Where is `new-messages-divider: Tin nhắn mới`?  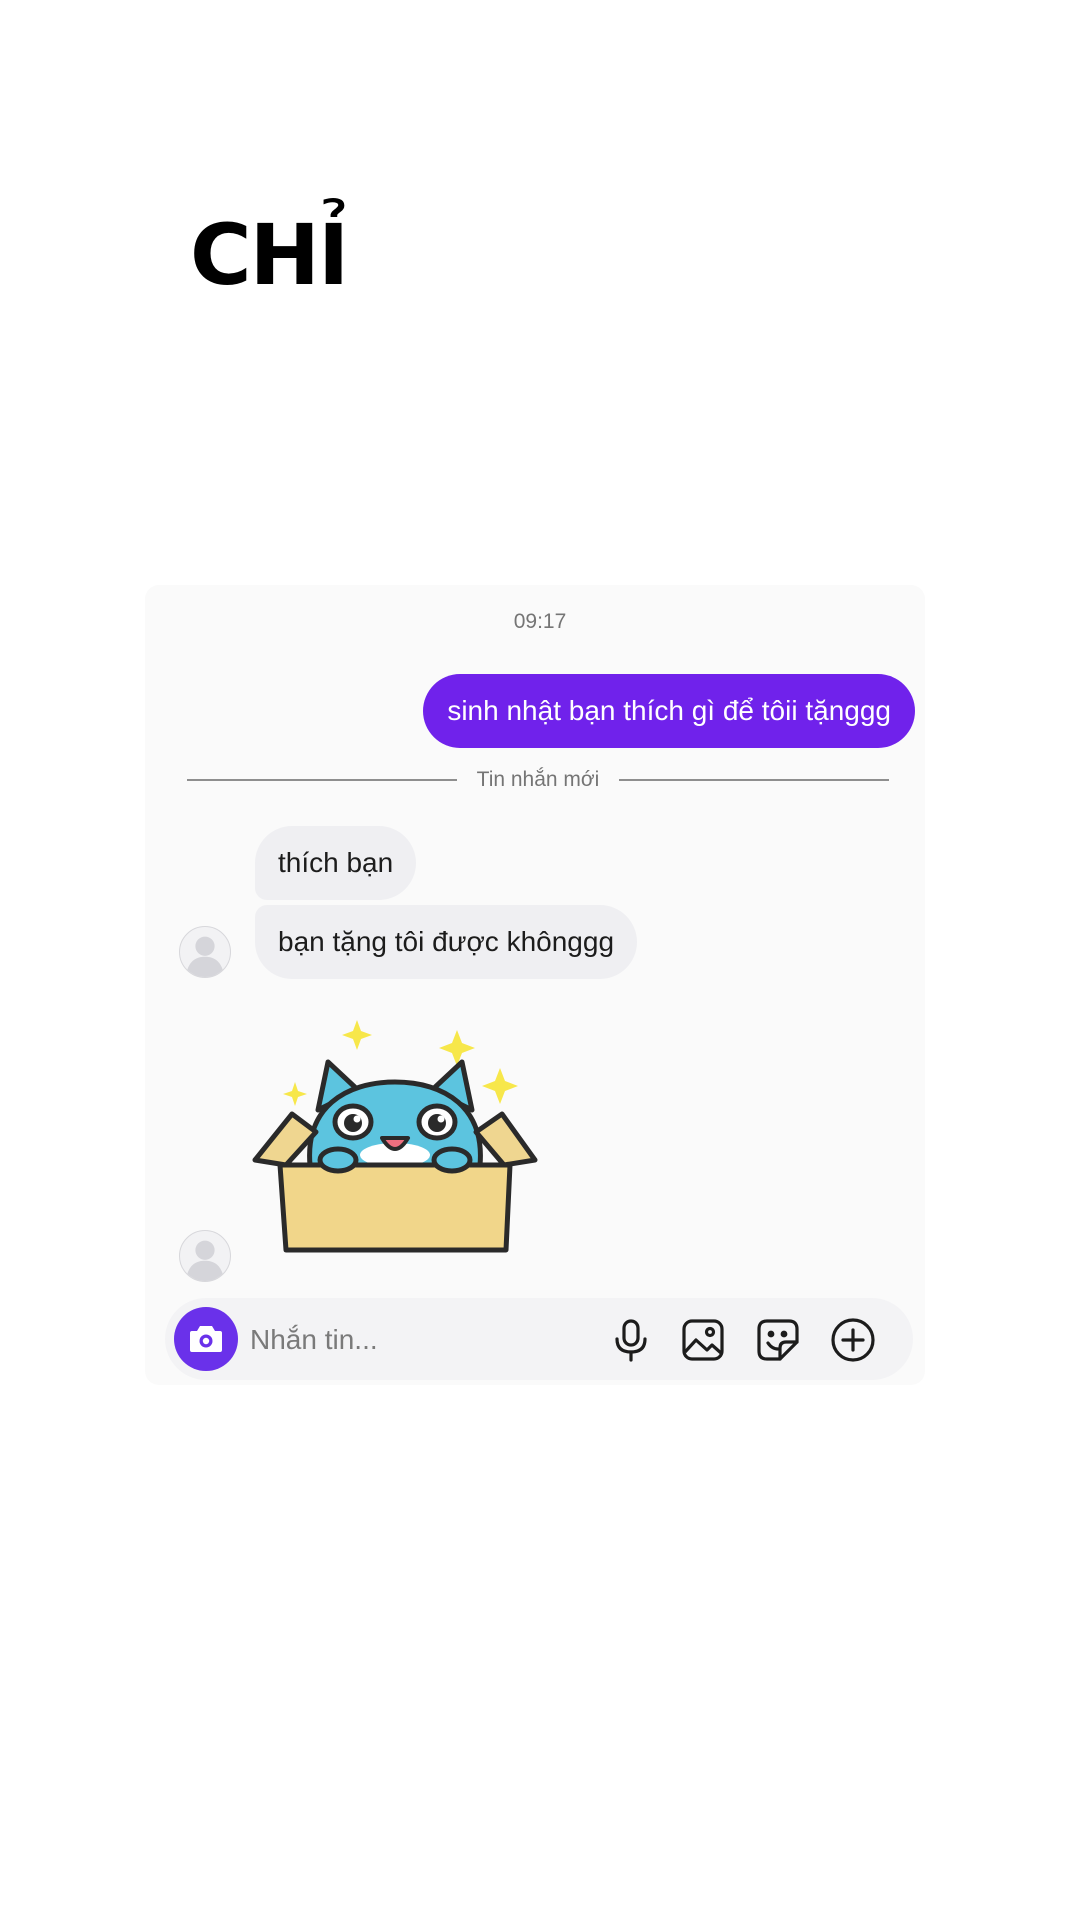 new-messages-divider: Tin nhắn mới is located at coordinates (538, 780).